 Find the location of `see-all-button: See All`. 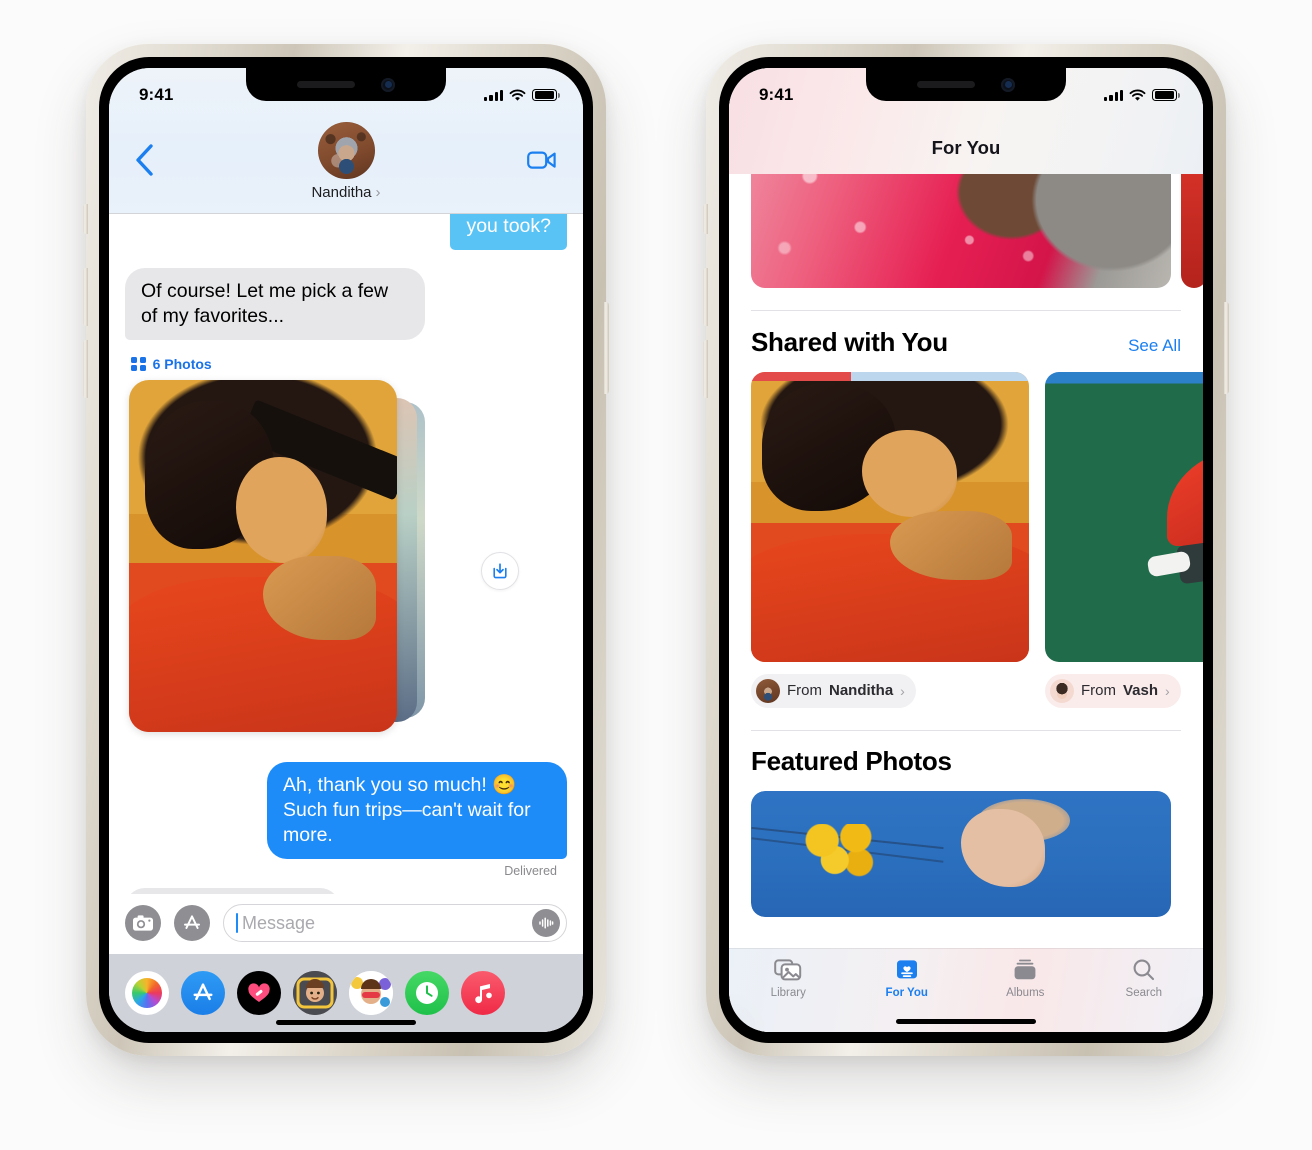

see-all-button: See All is located at coordinates (1154, 346).